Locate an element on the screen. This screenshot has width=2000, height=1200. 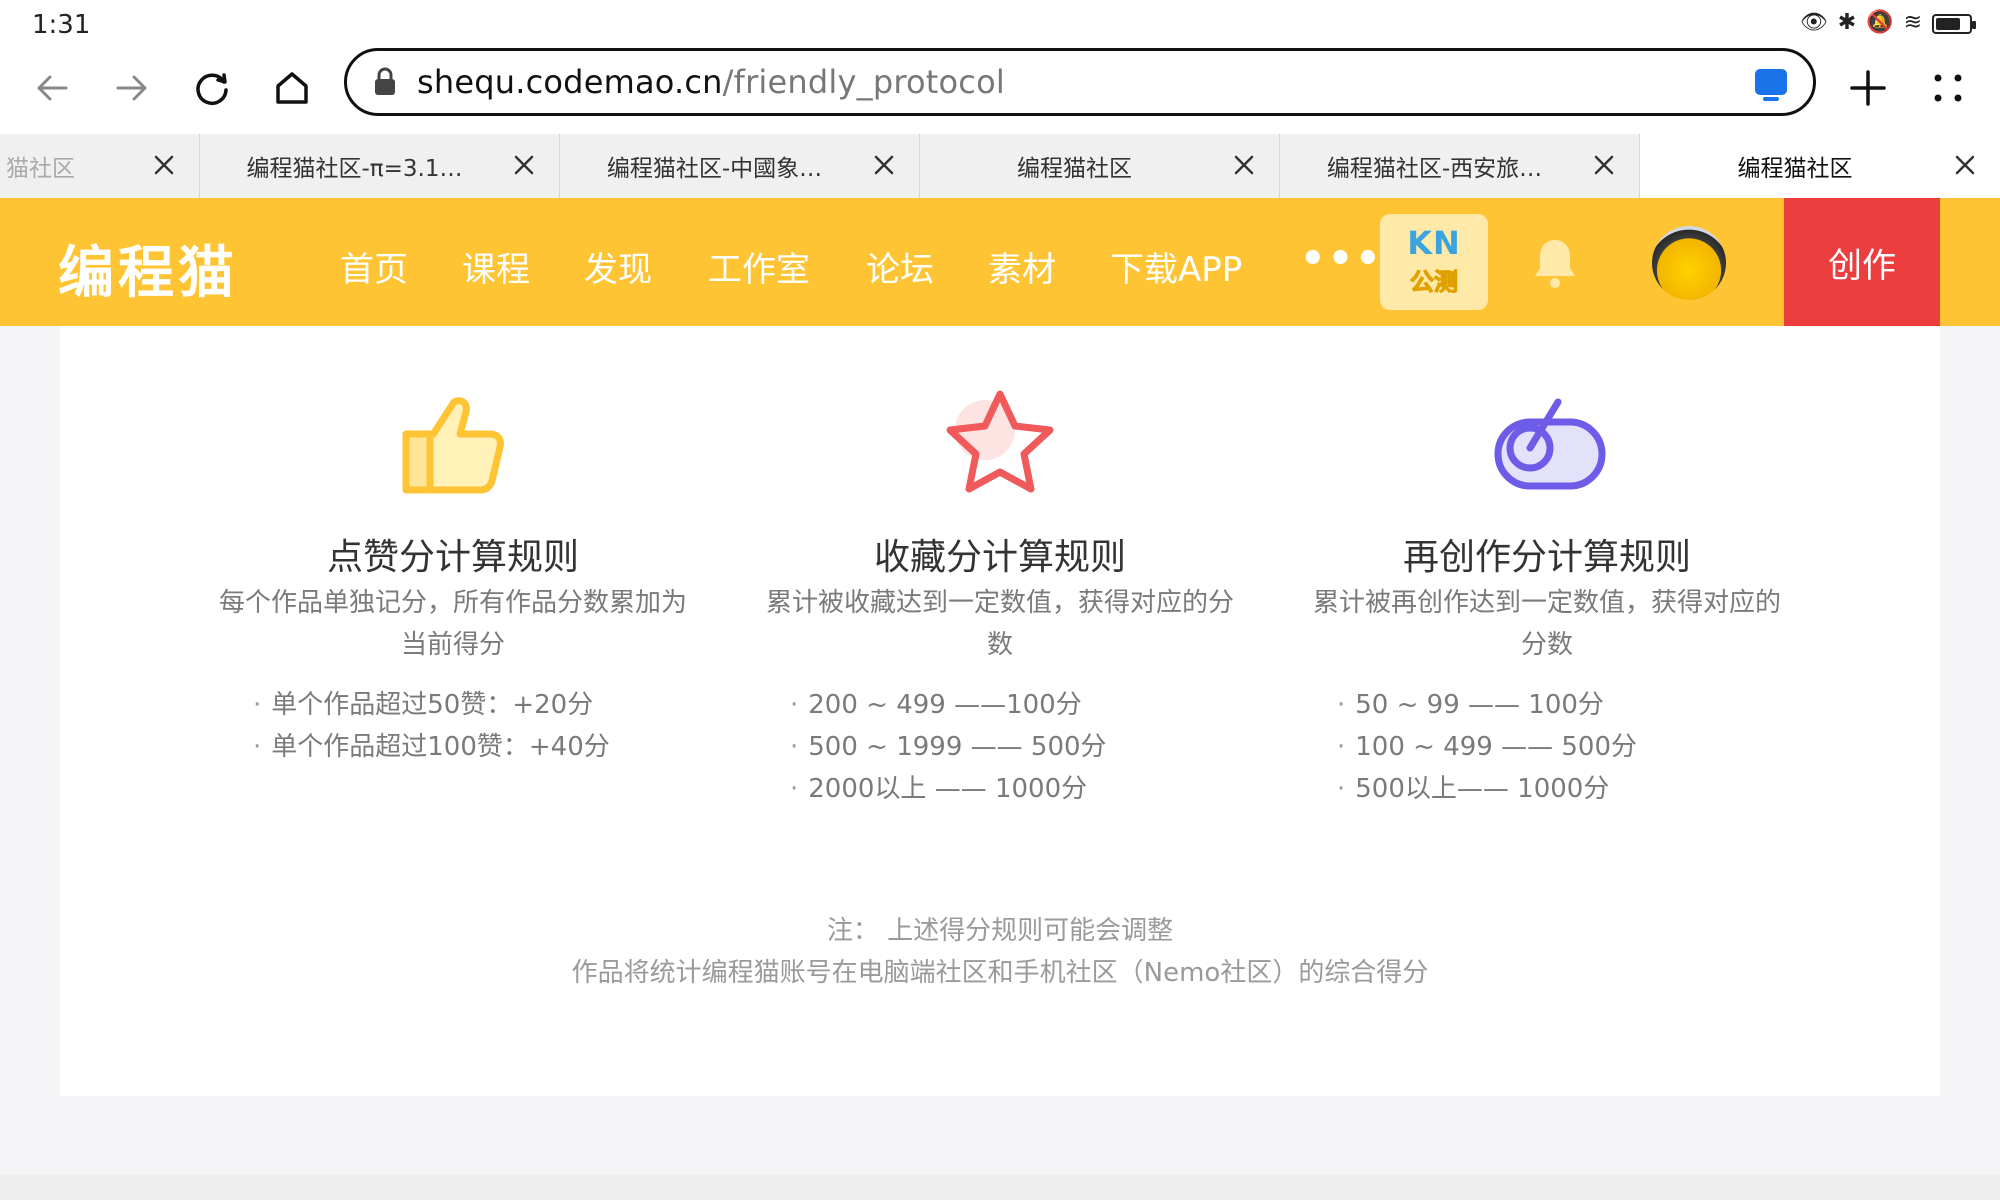
note-line-1: 注： 上述得分规则可能会调整 is located at coordinates (1000, 931).